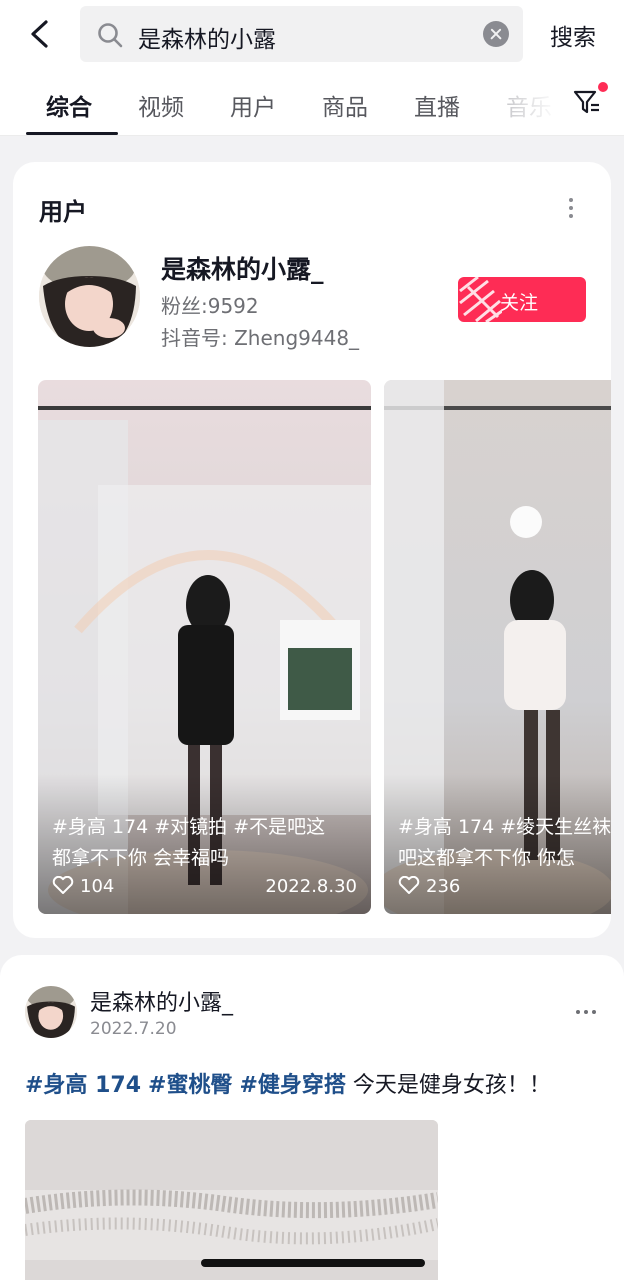 Image resolution: width=624 pixels, height=1280 pixels. I want to click on hashtag: #健身穿搭, so click(292, 1085).